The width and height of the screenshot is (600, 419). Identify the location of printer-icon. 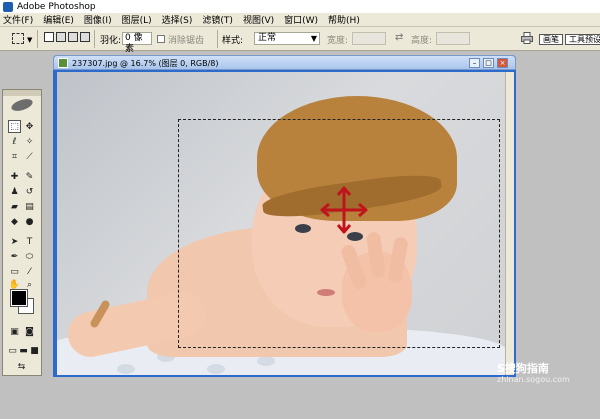
(527, 38).